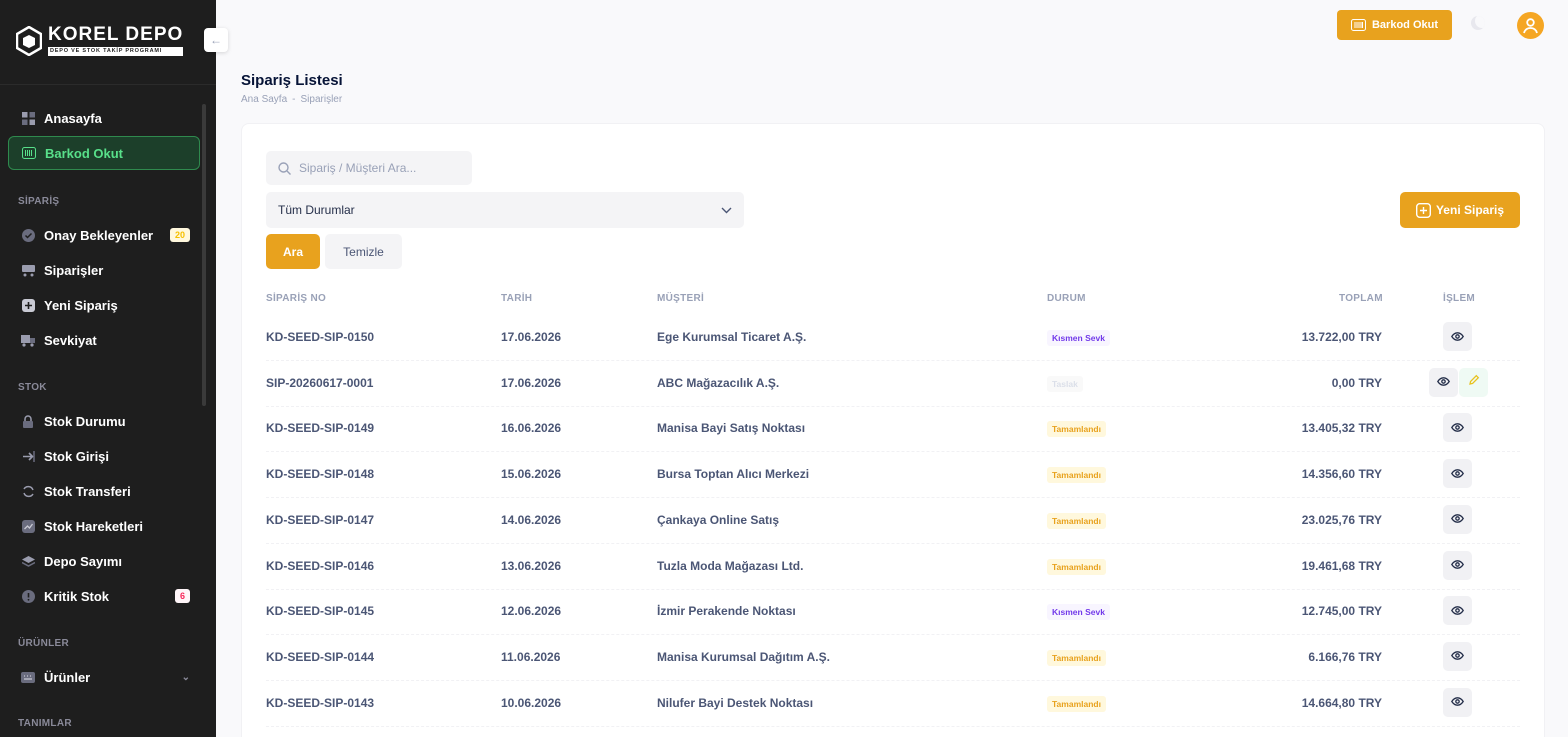  Describe the element at coordinates (104, 340) in the screenshot. I see `sidebar-item-sevkiyat: Sevkiyat` at that location.